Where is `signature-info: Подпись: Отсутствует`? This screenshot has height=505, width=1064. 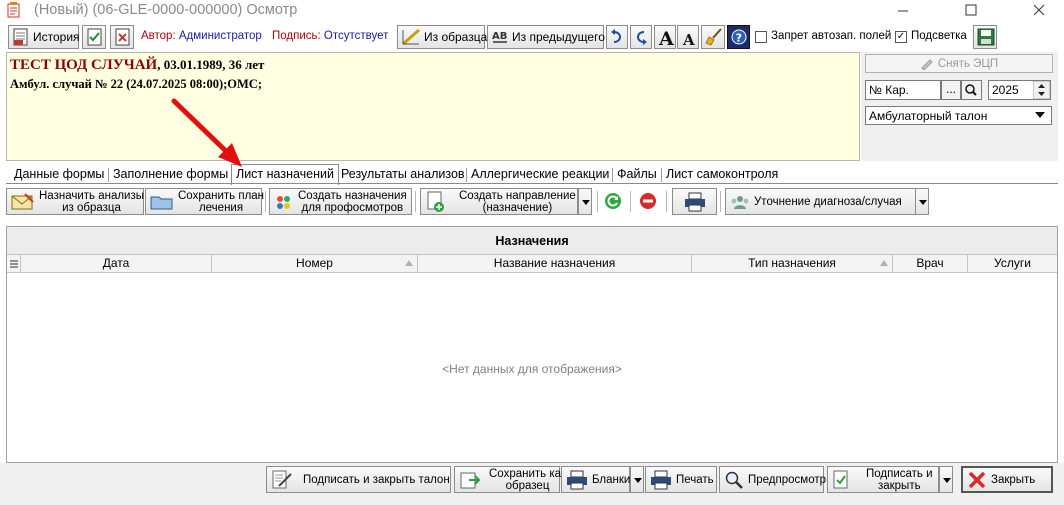
signature-info: Подпись: Отсутствует is located at coordinates (330, 36).